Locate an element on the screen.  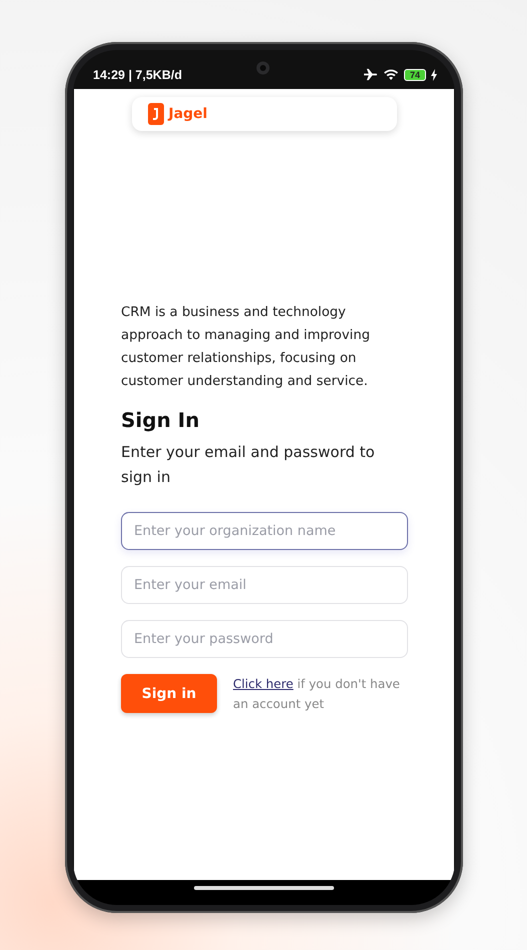
sign-in-title: Sign In is located at coordinates (160, 420).